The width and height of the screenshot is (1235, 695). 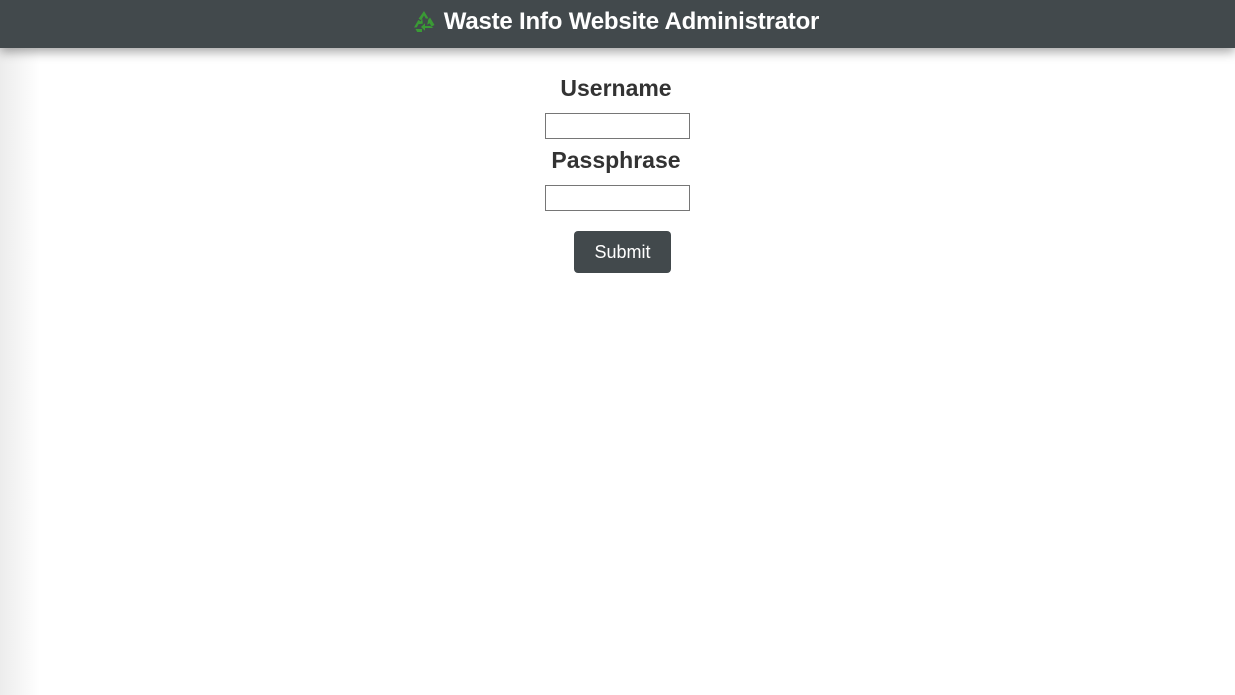 What do you see at coordinates (617, 126) in the screenshot?
I see `username-input` at bounding box center [617, 126].